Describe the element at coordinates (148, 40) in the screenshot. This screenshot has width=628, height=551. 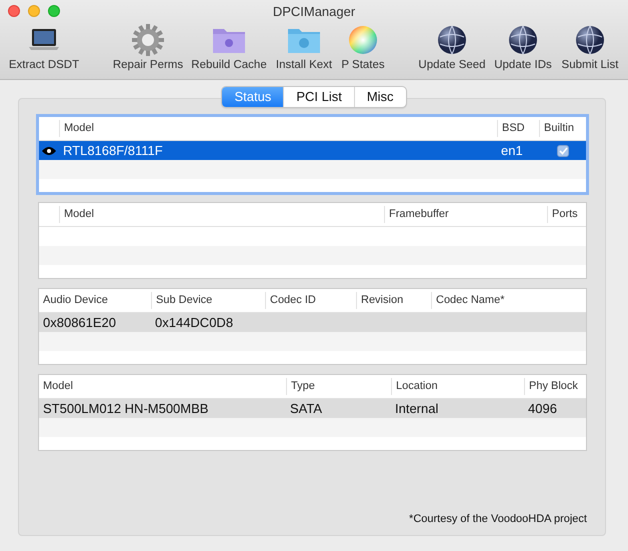
I see `gear-icon` at that location.